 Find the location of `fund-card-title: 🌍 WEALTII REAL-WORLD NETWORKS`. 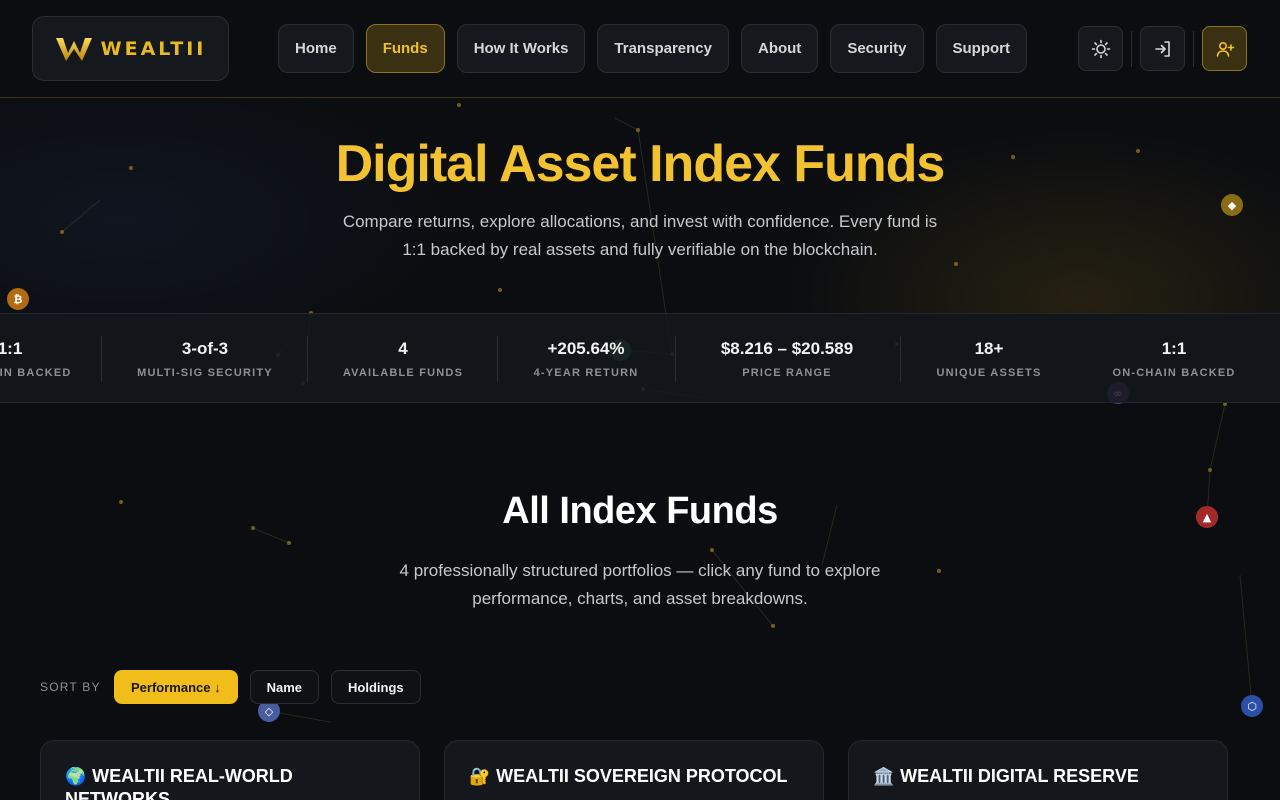

fund-card-title: 🌍 WEALTII REAL-WORLD NETWORKS is located at coordinates (230, 782).